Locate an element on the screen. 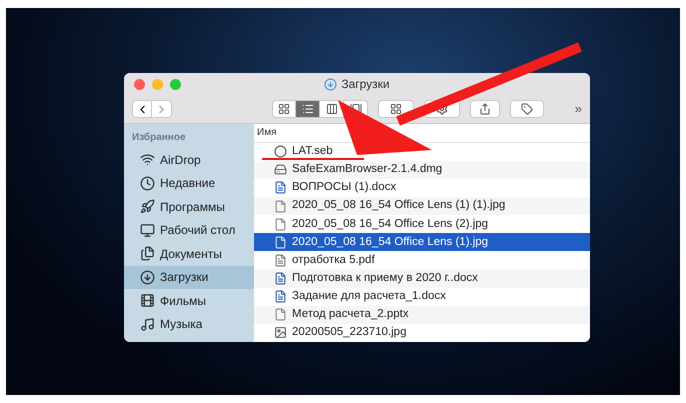 The height and width of the screenshot is (403, 686). file-row: SafeExamBrowser-2.1.4.dmg is located at coordinates (422, 169).